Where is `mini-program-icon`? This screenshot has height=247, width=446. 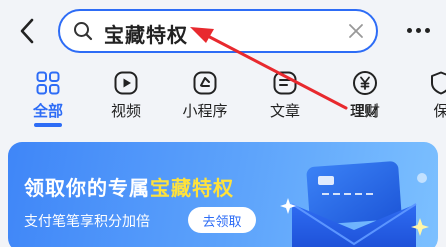
mini-program-icon is located at coordinates (205, 83).